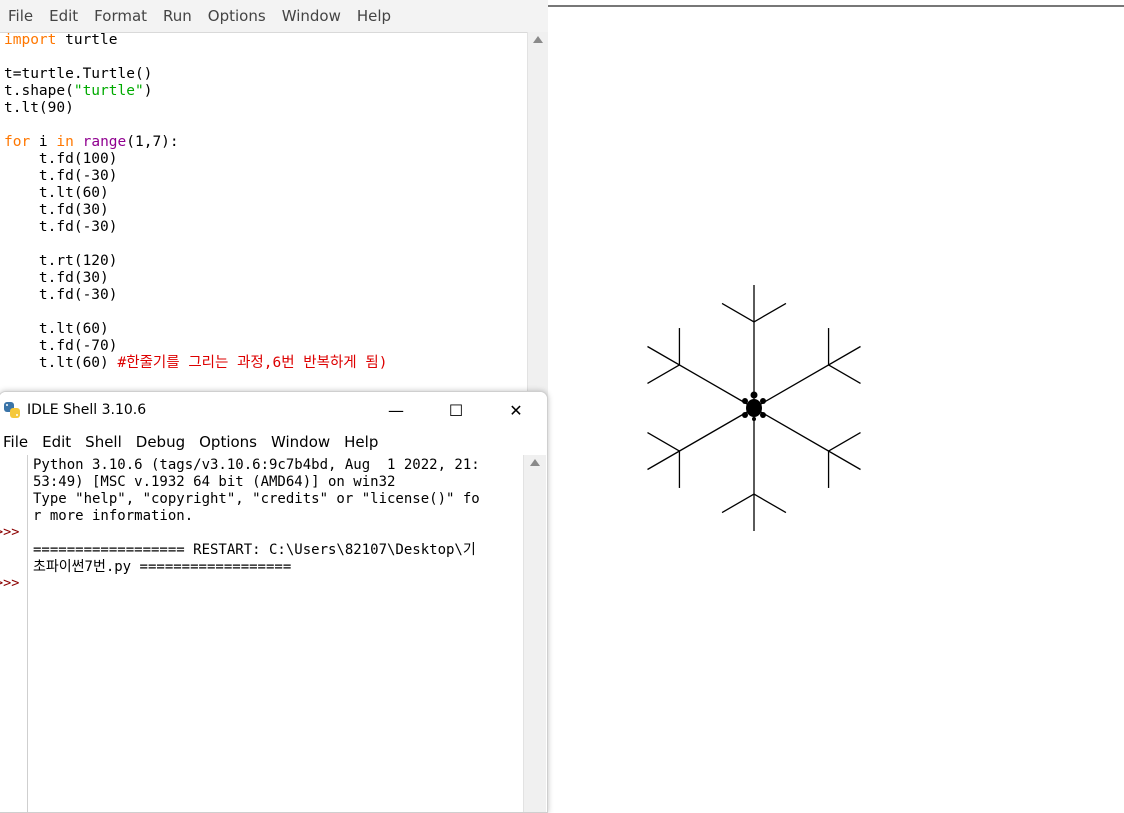  What do you see at coordinates (264, 142) in the screenshot?
I see `code-line: for i in range(1,7):` at bounding box center [264, 142].